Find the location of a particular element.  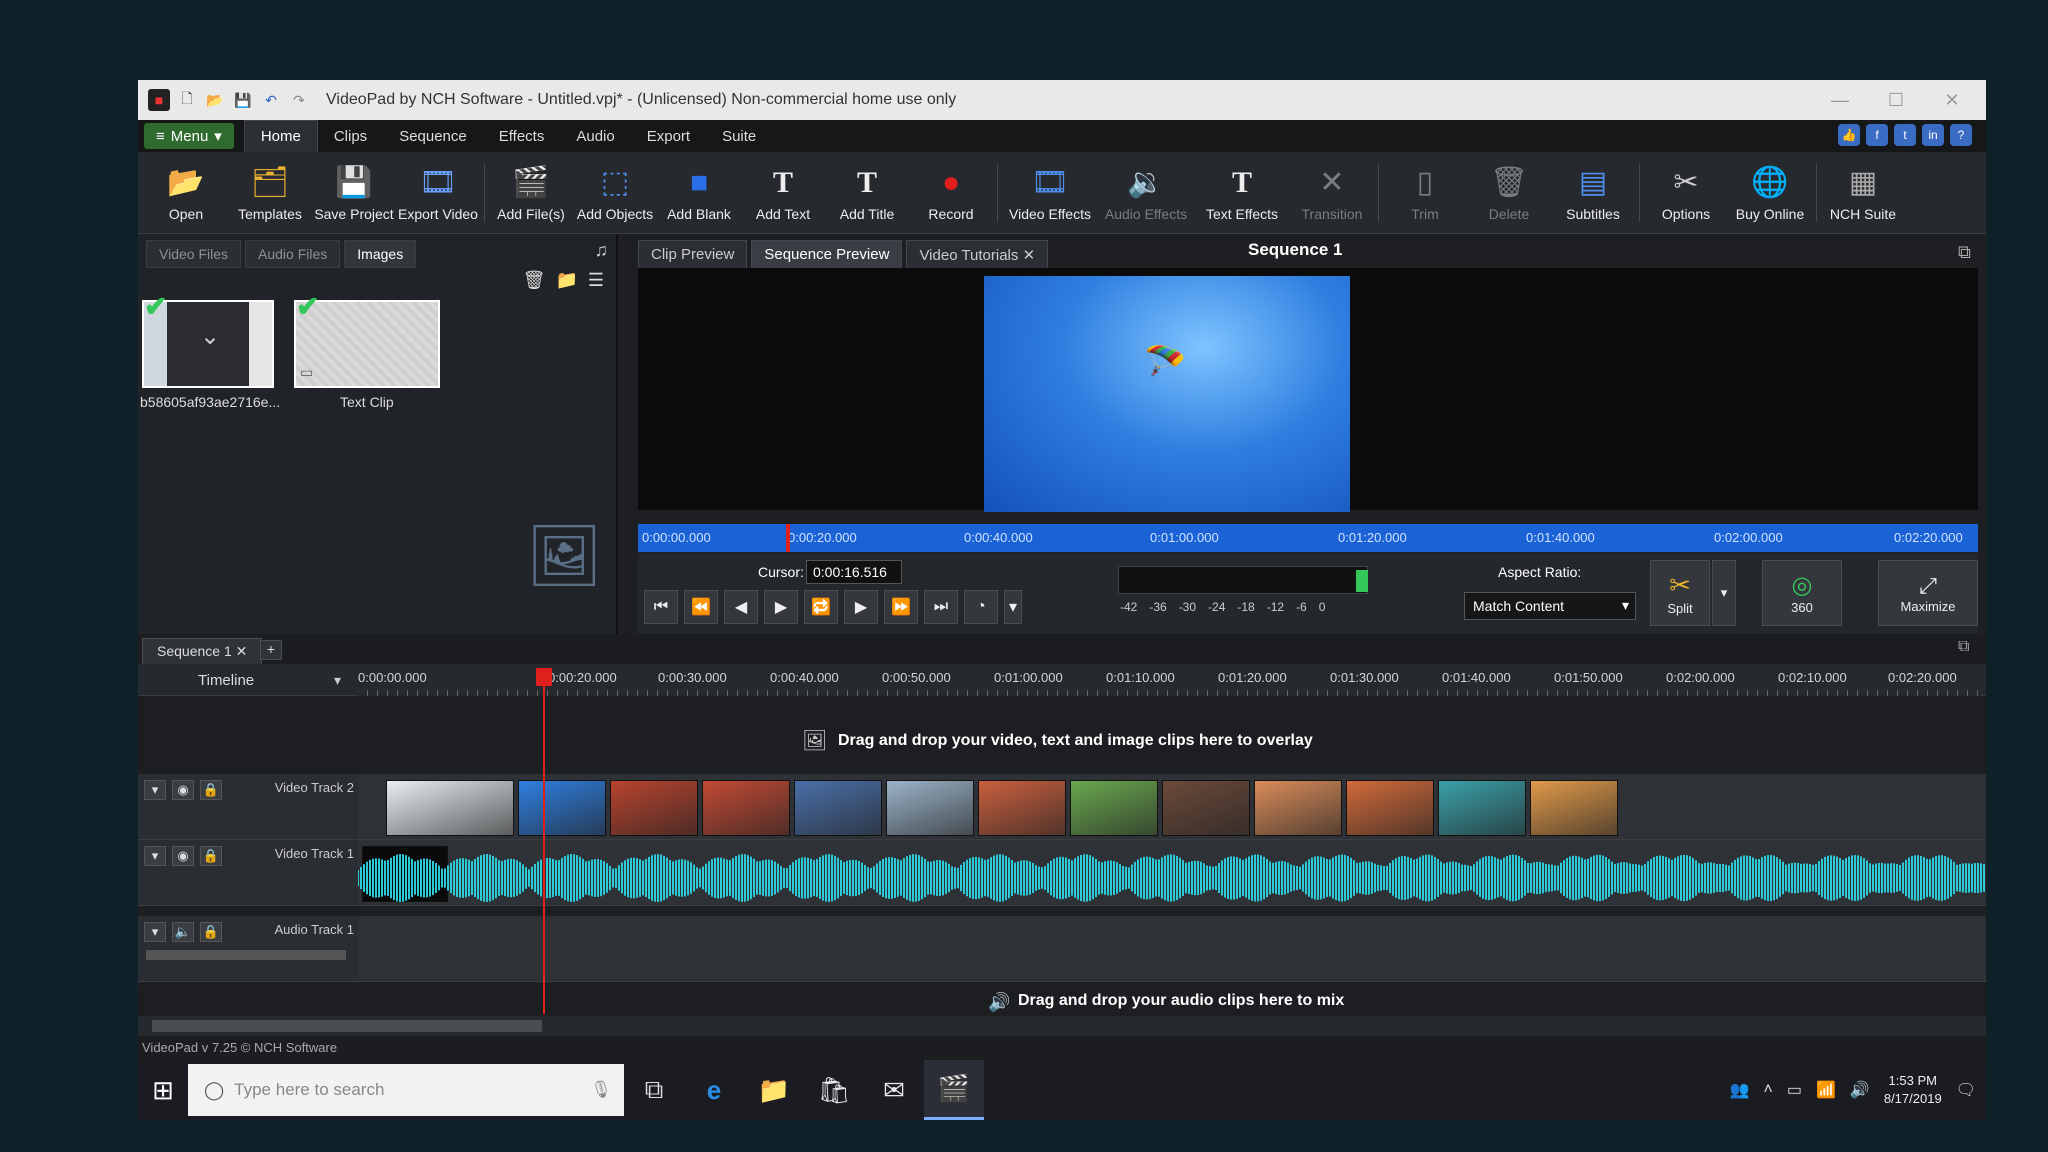

previous-frame-icon: ⏪ is located at coordinates (701, 607).